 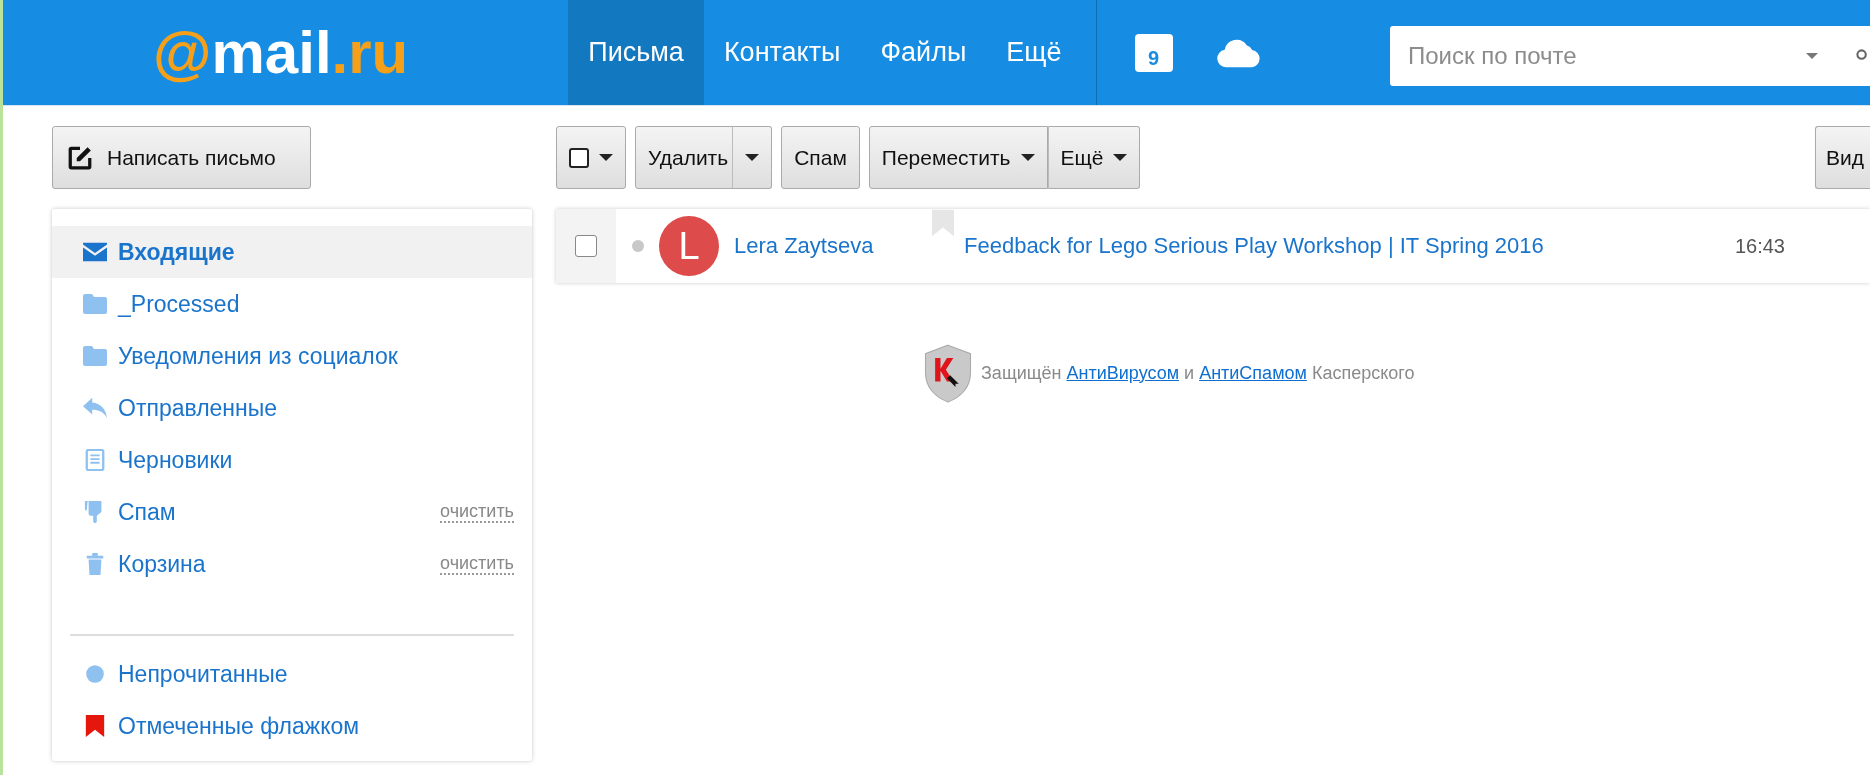 I want to click on nav-tab: Письма, so click(x=636, y=52).